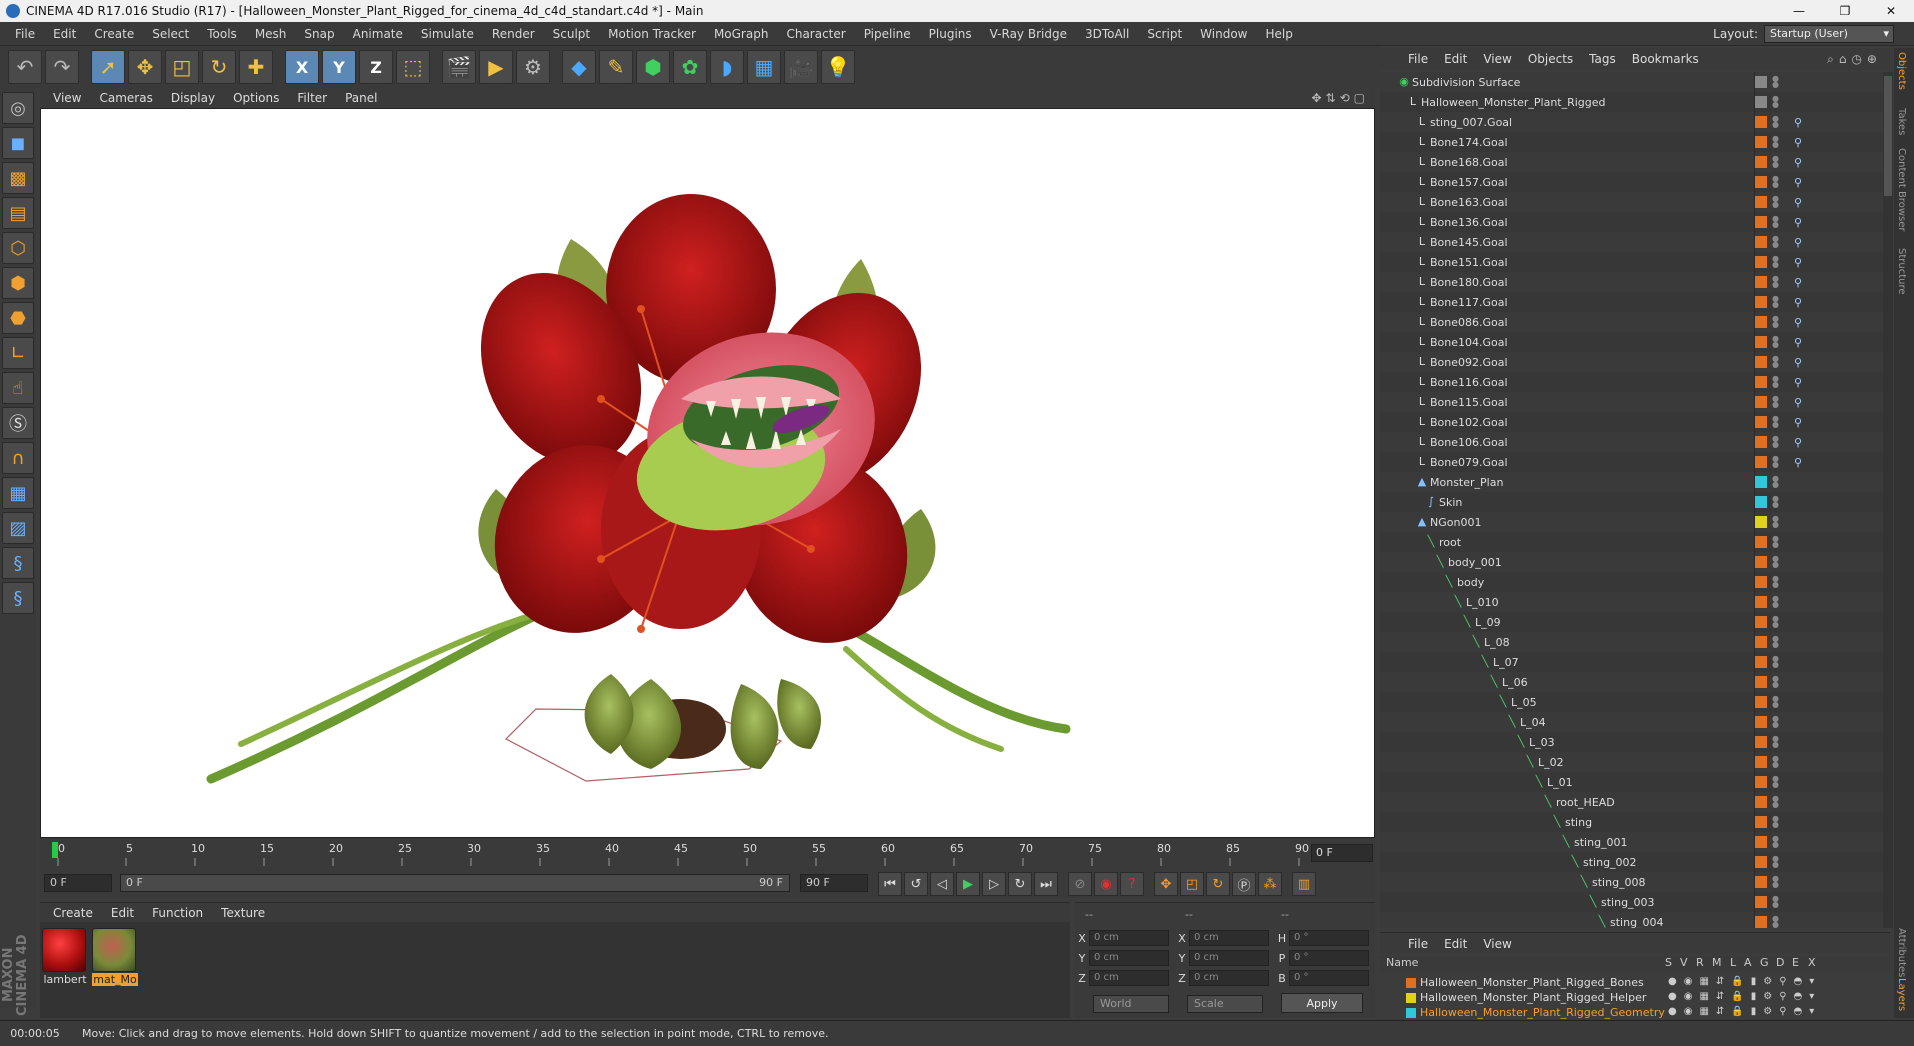 The image size is (1914, 1046). What do you see at coordinates (65, 957) in the screenshot?
I see `material-lambert: lambert` at bounding box center [65, 957].